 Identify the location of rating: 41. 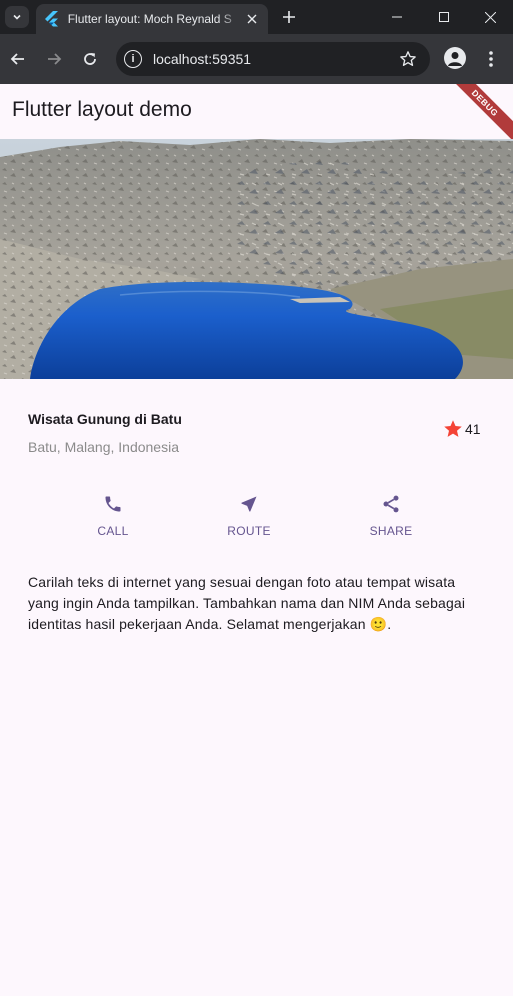
(462, 429).